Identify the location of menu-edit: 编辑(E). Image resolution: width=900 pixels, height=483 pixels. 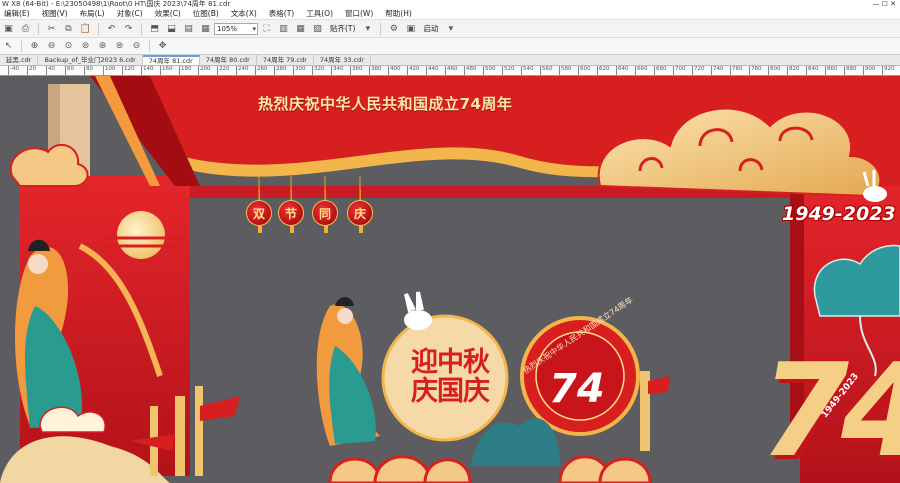
(19, 13).